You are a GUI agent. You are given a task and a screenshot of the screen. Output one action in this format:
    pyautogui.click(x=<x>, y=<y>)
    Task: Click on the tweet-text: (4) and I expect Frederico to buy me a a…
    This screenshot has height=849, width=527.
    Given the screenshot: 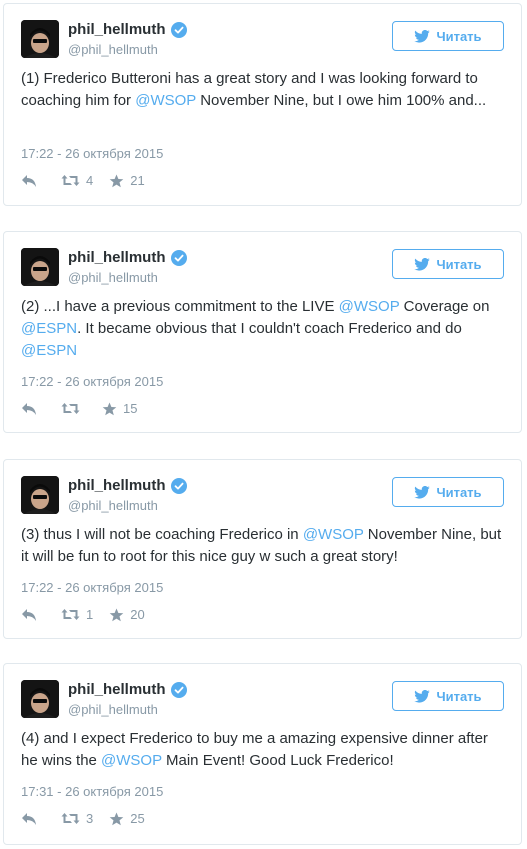 What is the action you would take?
    pyautogui.click(x=264, y=750)
    